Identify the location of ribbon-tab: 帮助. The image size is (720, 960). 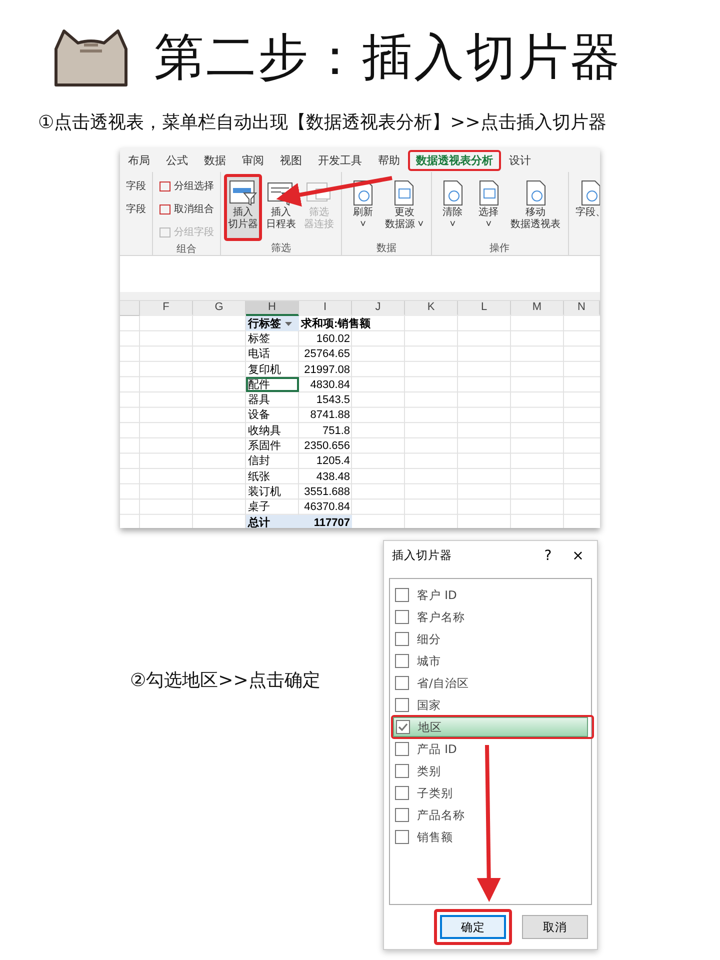
(389, 160).